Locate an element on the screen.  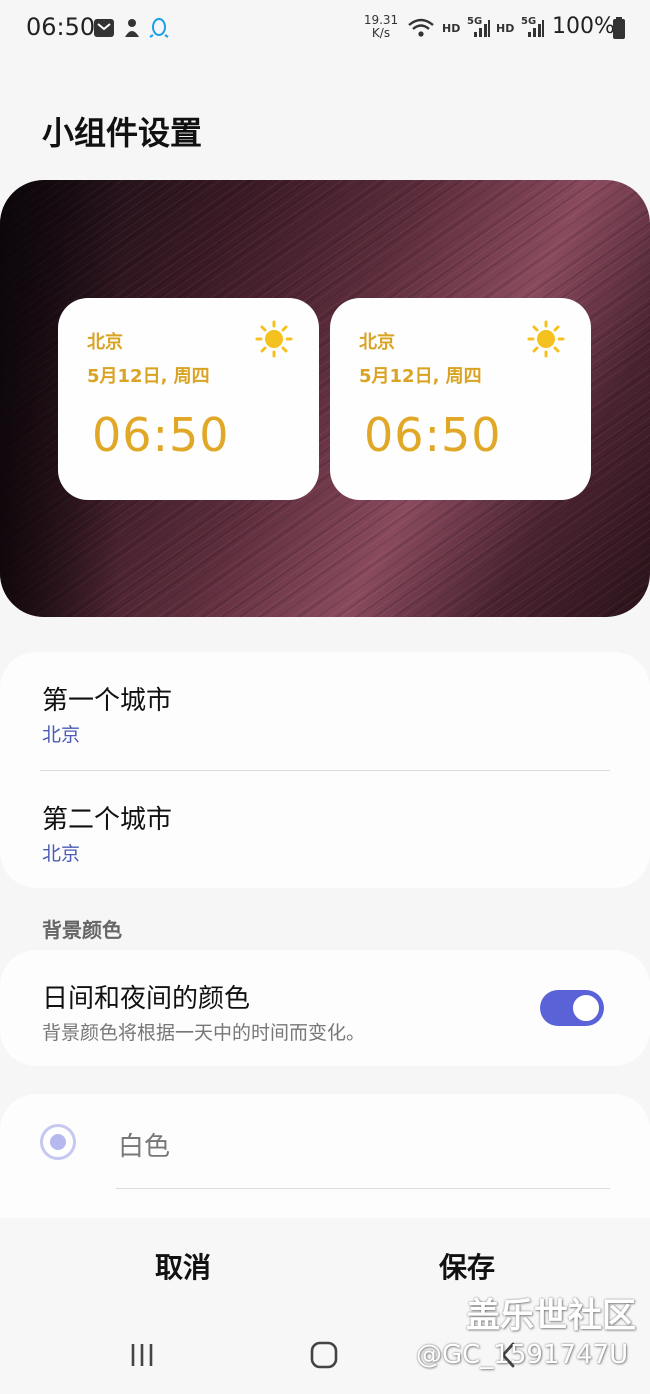
first-city-value: 北京 is located at coordinates (61, 735).